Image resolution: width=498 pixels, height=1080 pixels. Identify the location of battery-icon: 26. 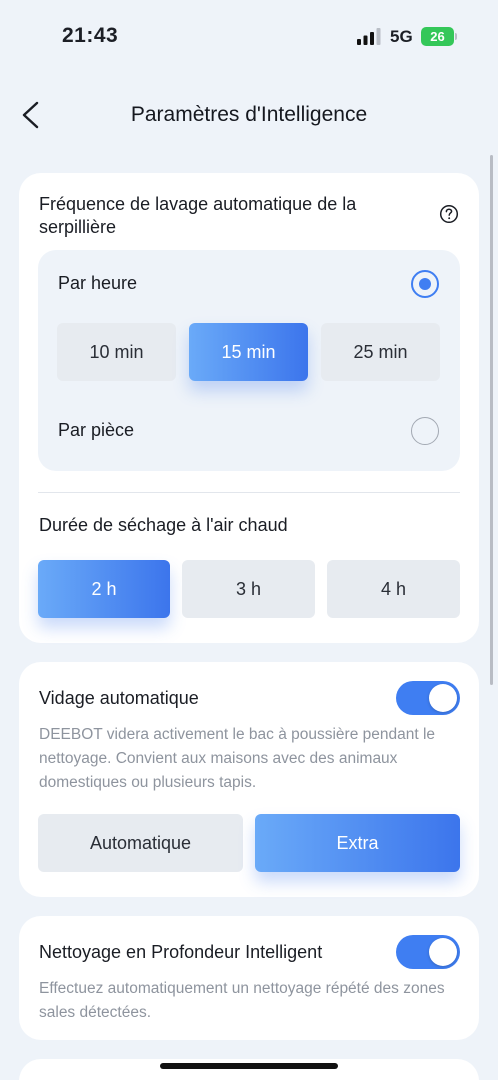
(439, 36).